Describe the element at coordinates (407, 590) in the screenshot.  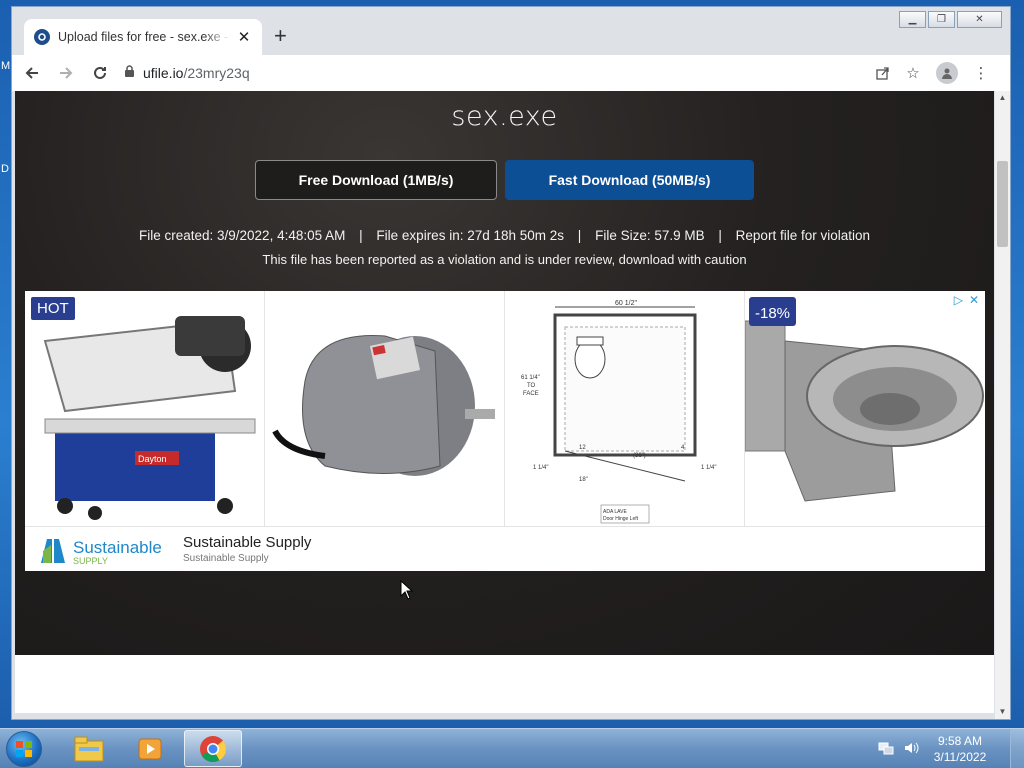
I see `mouse-cursor-icon` at that location.